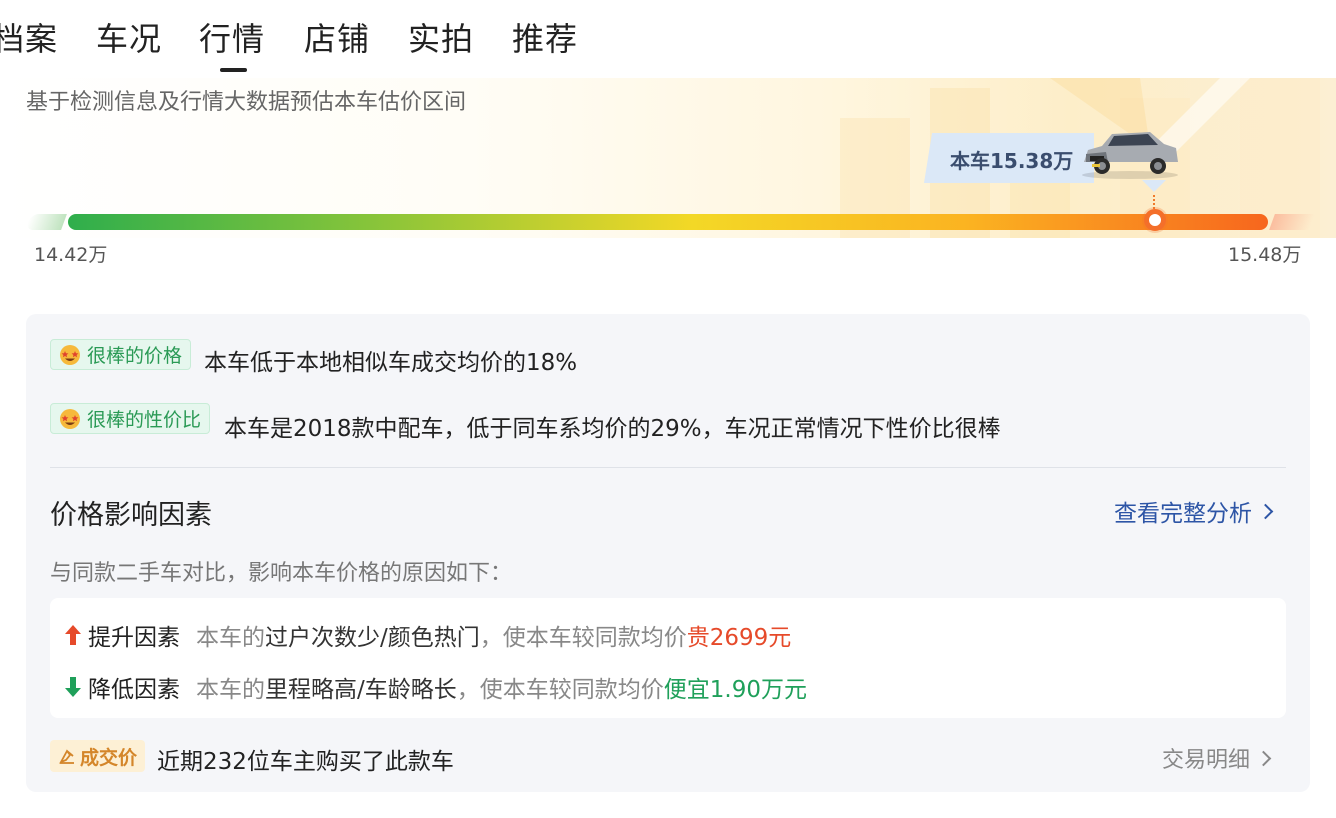  I want to click on tab-condition: 车况, so click(129, 37).